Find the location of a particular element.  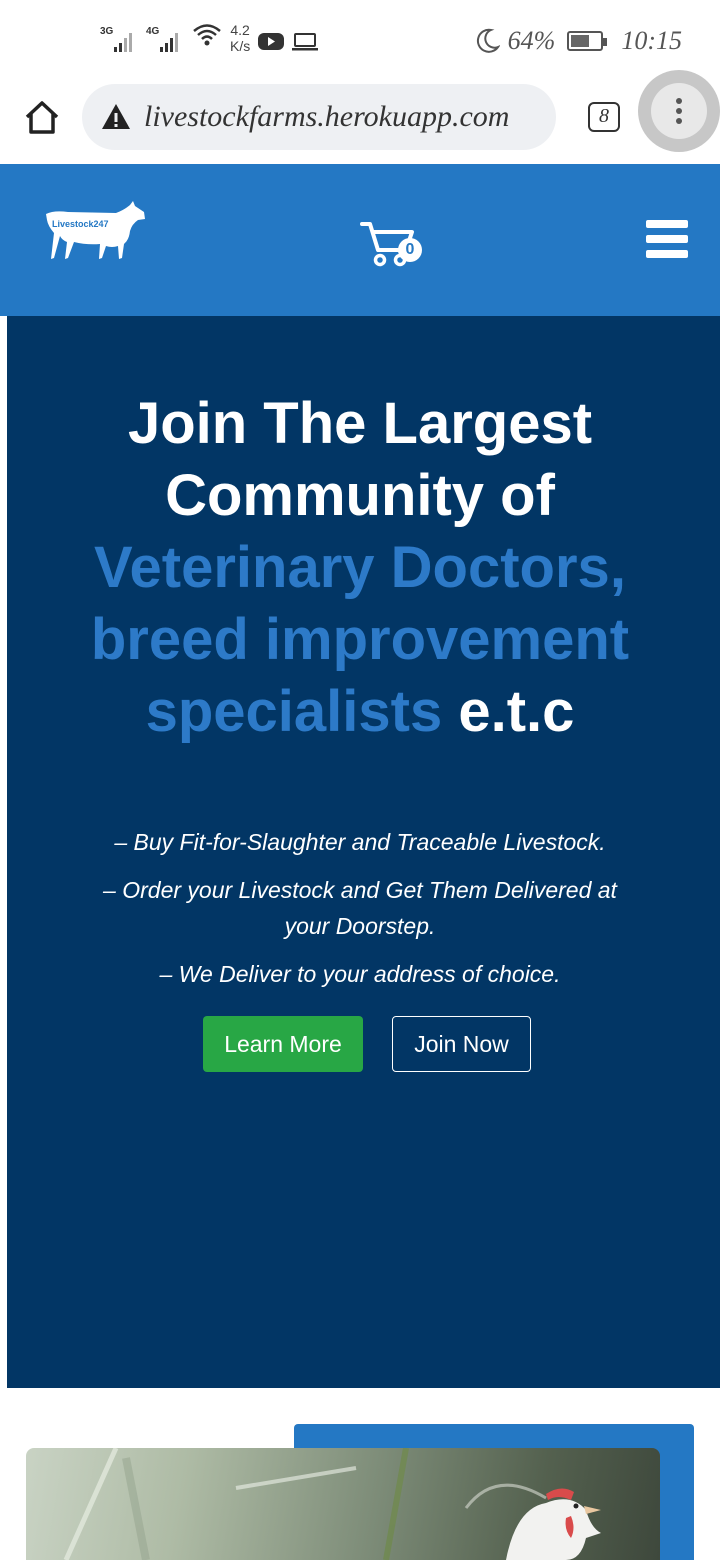

hero-title-highlight: breed improvement is located at coordinates (360, 639).